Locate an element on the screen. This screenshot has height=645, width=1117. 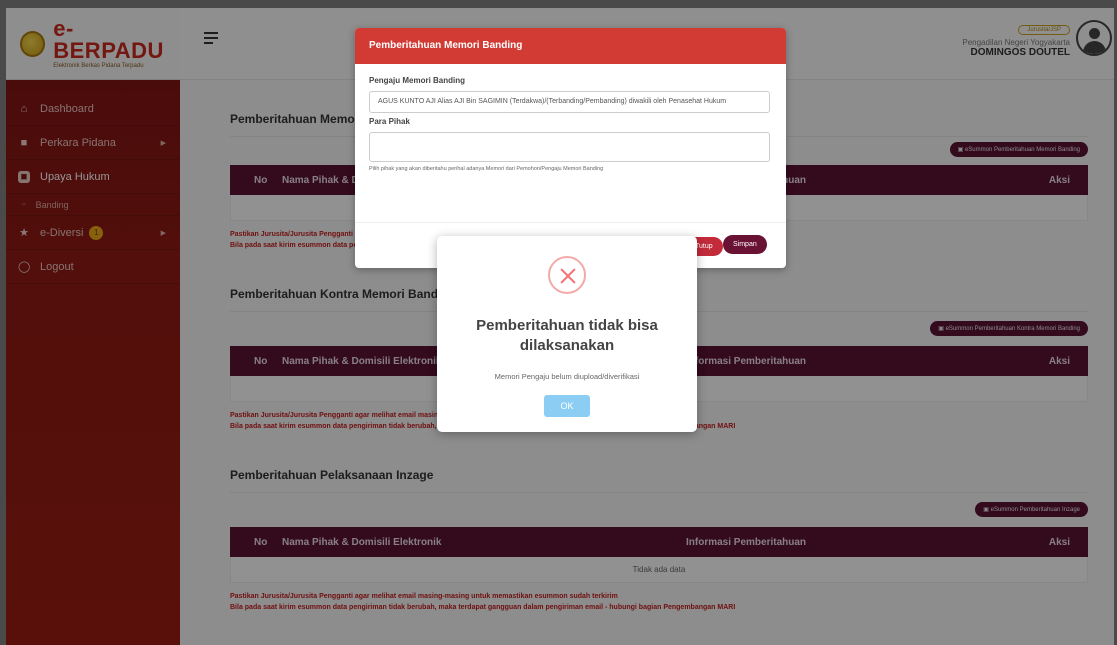
save-button: Simpan is located at coordinates (745, 244).